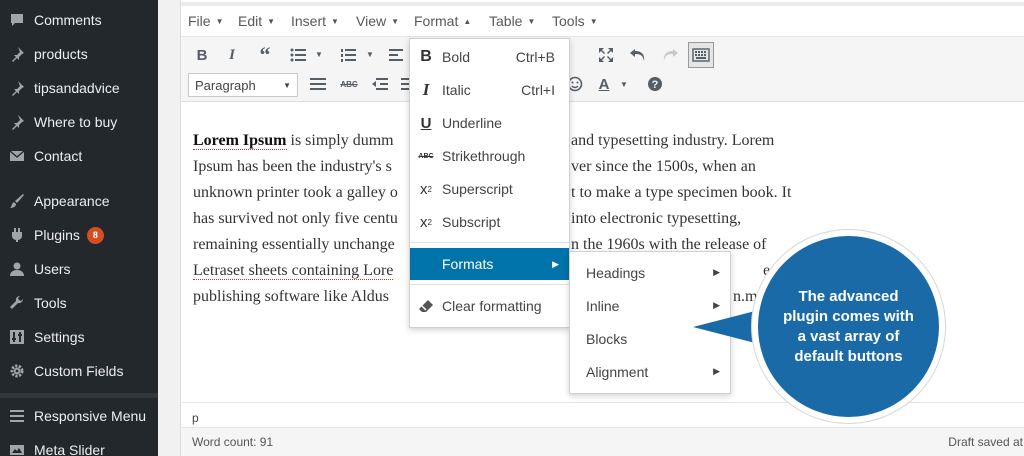  Describe the element at coordinates (79, 303) in the screenshot. I see `sidebar-item-tools: Tools` at that location.